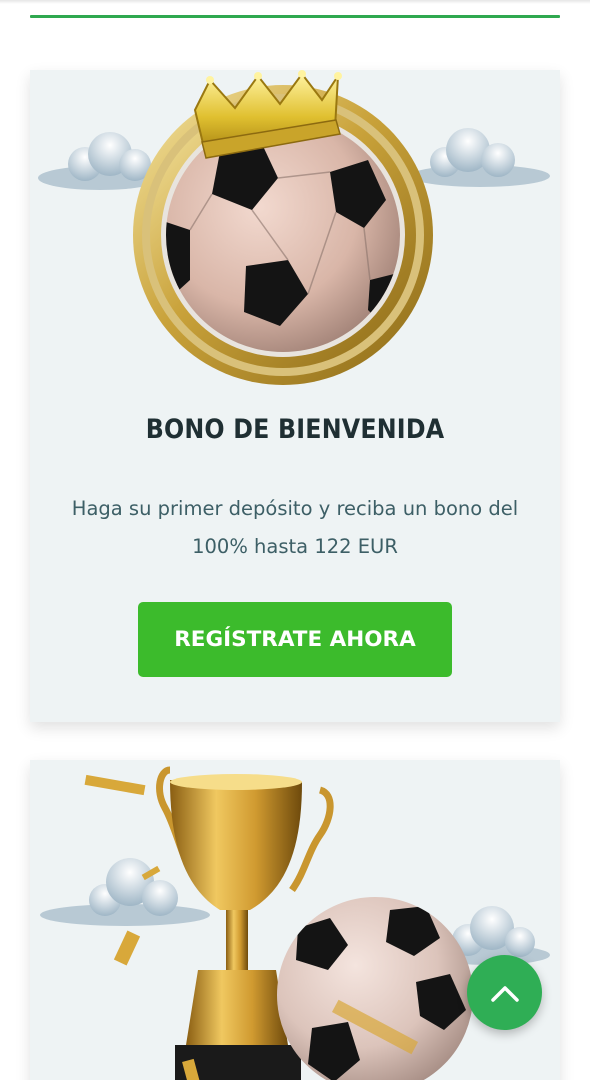 This screenshot has width=590, height=1080. I want to click on chevron-up-icon, so click(504, 993).